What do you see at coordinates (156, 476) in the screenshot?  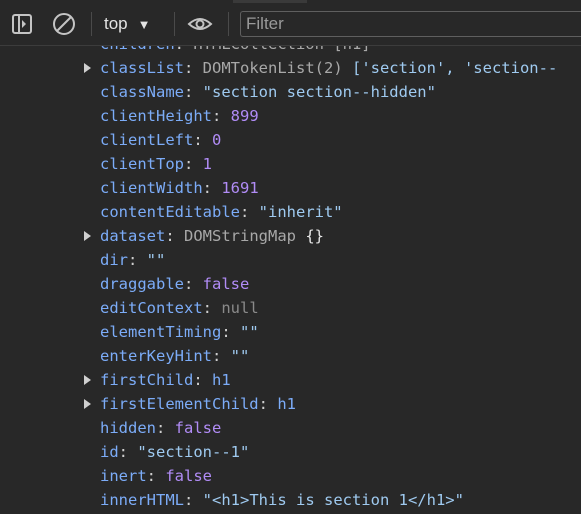 I see `property-line: inert: false` at bounding box center [156, 476].